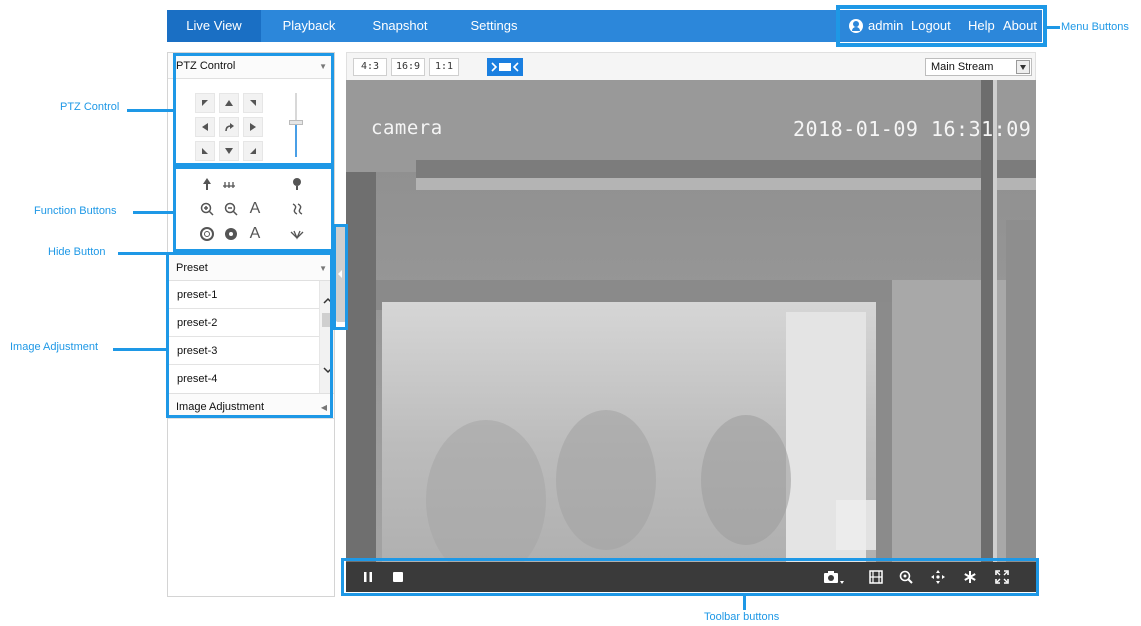 This screenshot has height=626, width=1141. What do you see at coordinates (981, 26) in the screenshot?
I see `help-button: Help` at bounding box center [981, 26].